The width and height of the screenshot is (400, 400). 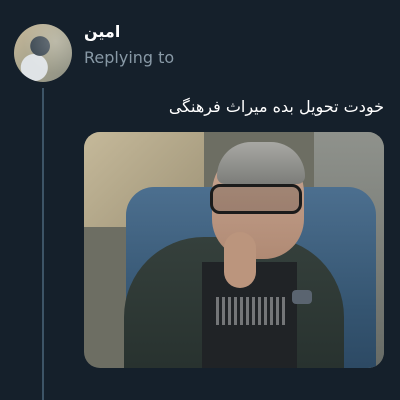 What do you see at coordinates (240, 260) in the screenshot?
I see `hand` at bounding box center [240, 260].